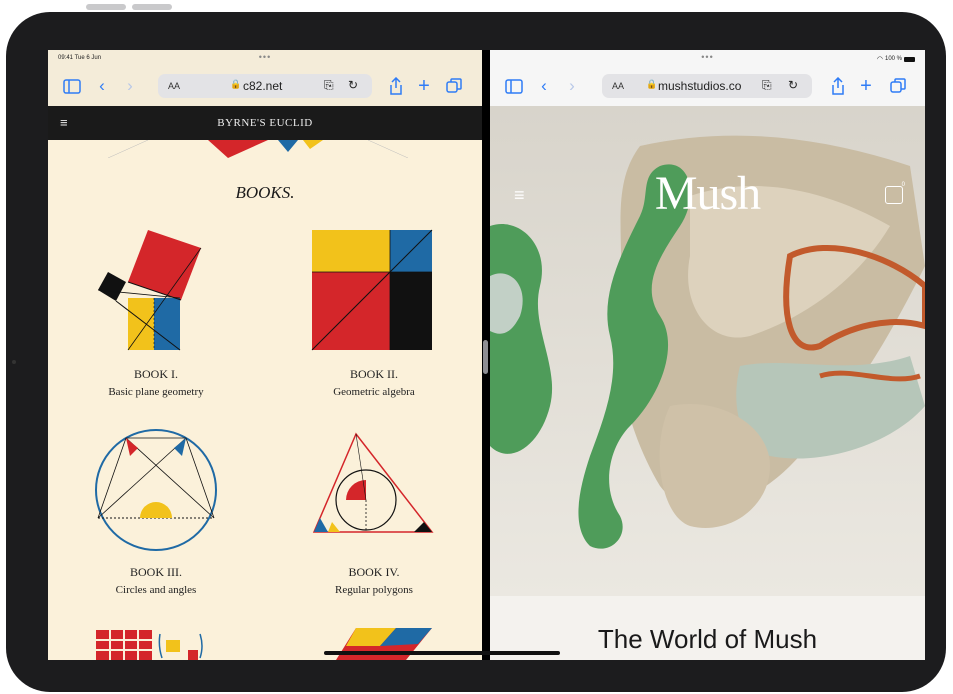 The height and width of the screenshot is (694, 953). Describe the element at coordinates (707, 193) in the screenshot. I see `site-logo: Mush` at that location.